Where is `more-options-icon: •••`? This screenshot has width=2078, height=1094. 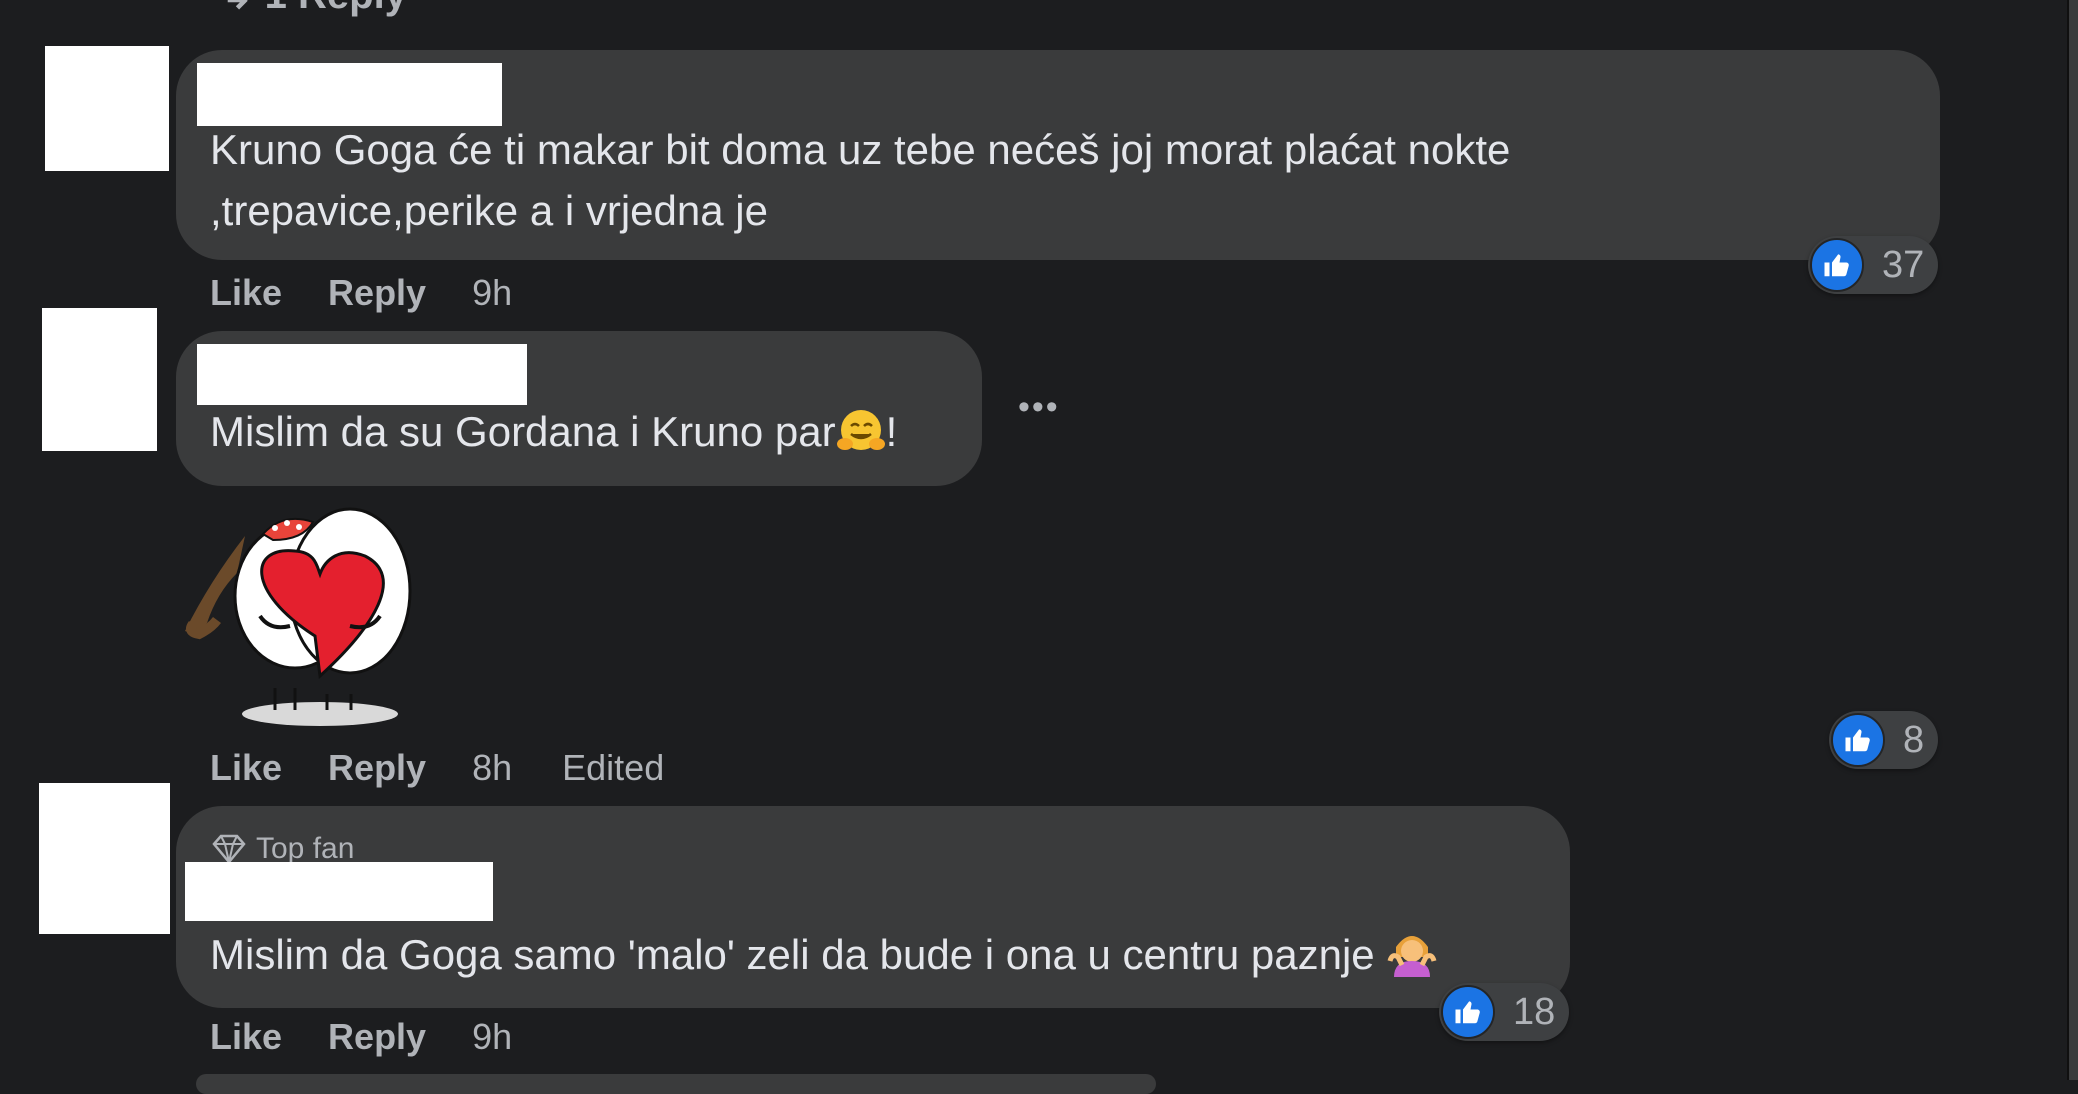 more-options-icon: ••• is located at coordinates (1039, 407).